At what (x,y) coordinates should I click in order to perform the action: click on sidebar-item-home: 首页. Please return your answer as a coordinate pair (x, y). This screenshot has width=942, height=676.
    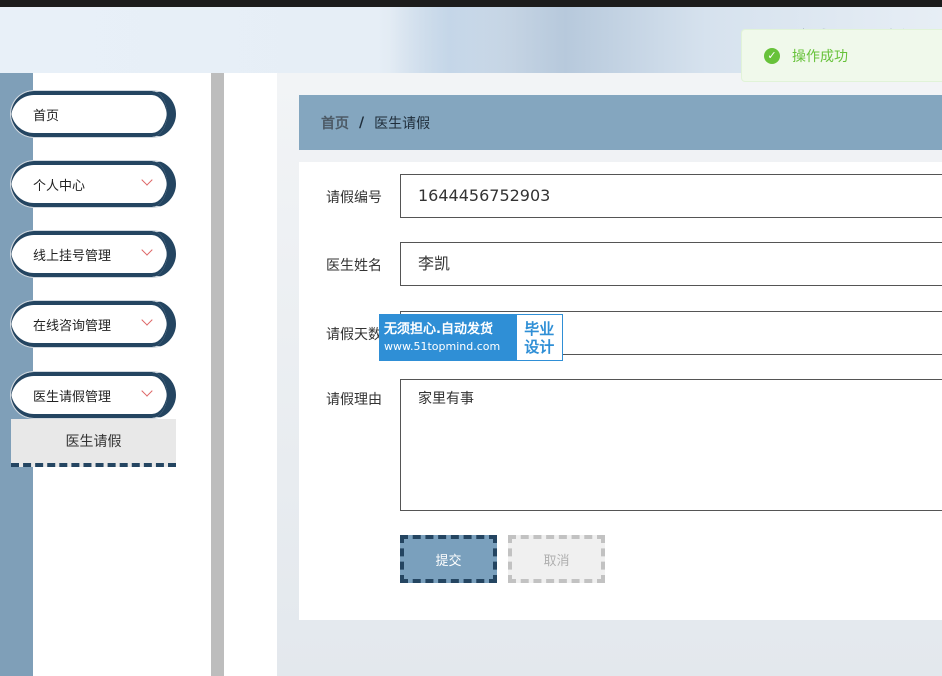
    Looking at the image, I should click on (93, 114).